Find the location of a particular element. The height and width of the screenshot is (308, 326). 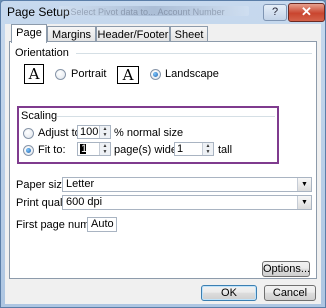

adjust-to-spinner: 100 ▲ ▼ is located at coordinates (94, 132).